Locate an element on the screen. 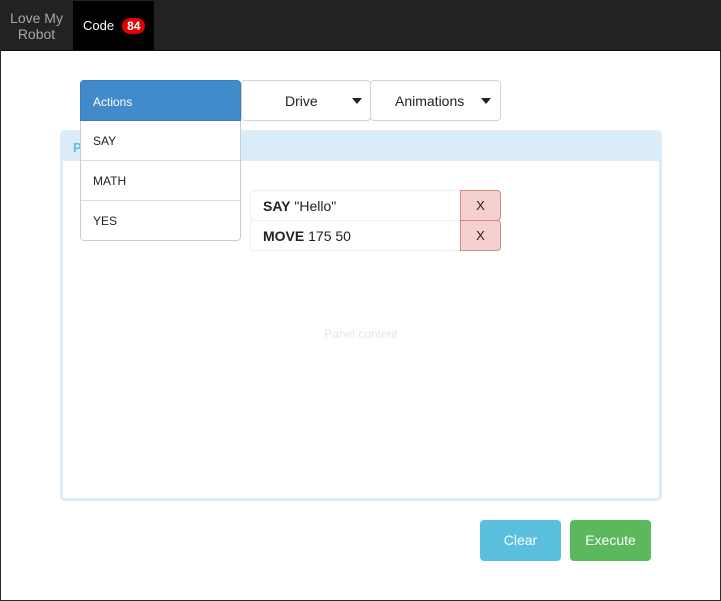 The width and height of the screenshot is (721, 601). execute-button: Execute is located at coordinates (610, 540).